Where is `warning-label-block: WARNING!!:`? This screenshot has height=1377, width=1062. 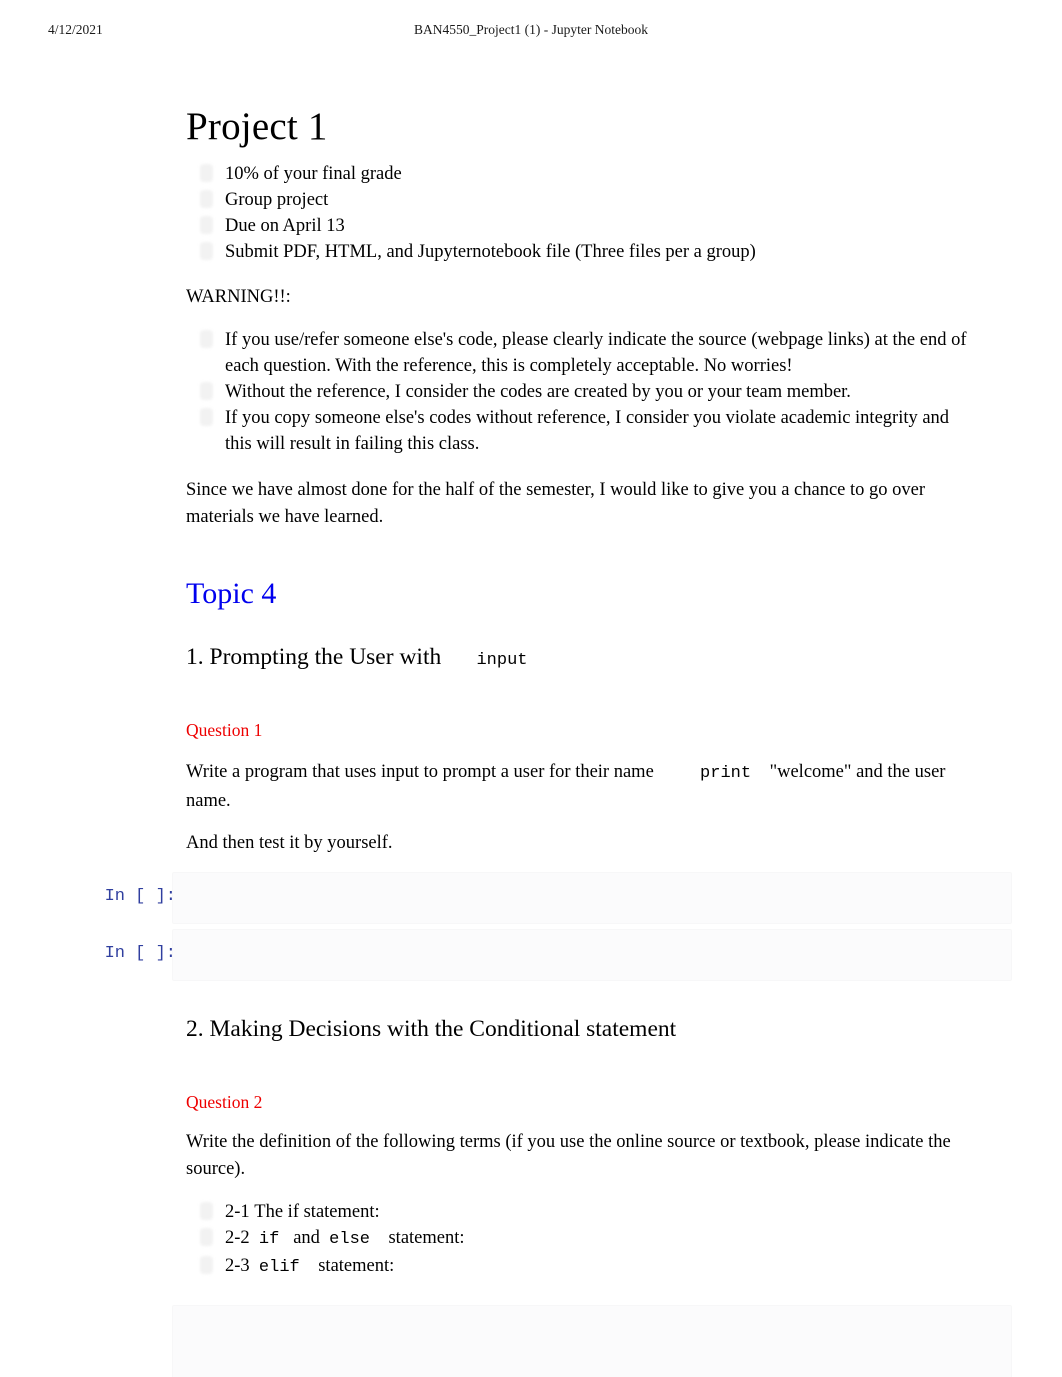
warning-label-block: WARNING!!: is located at coordinates (581, 297).